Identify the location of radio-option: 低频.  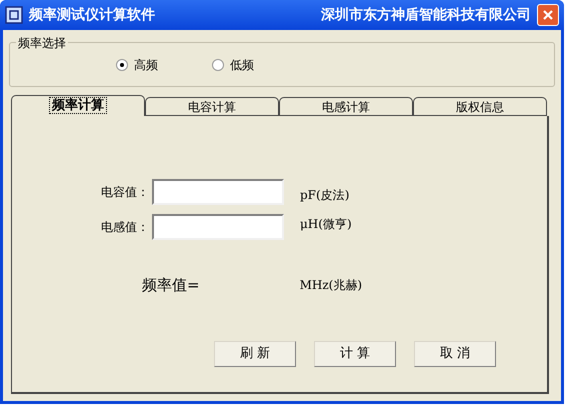
(233, 65).